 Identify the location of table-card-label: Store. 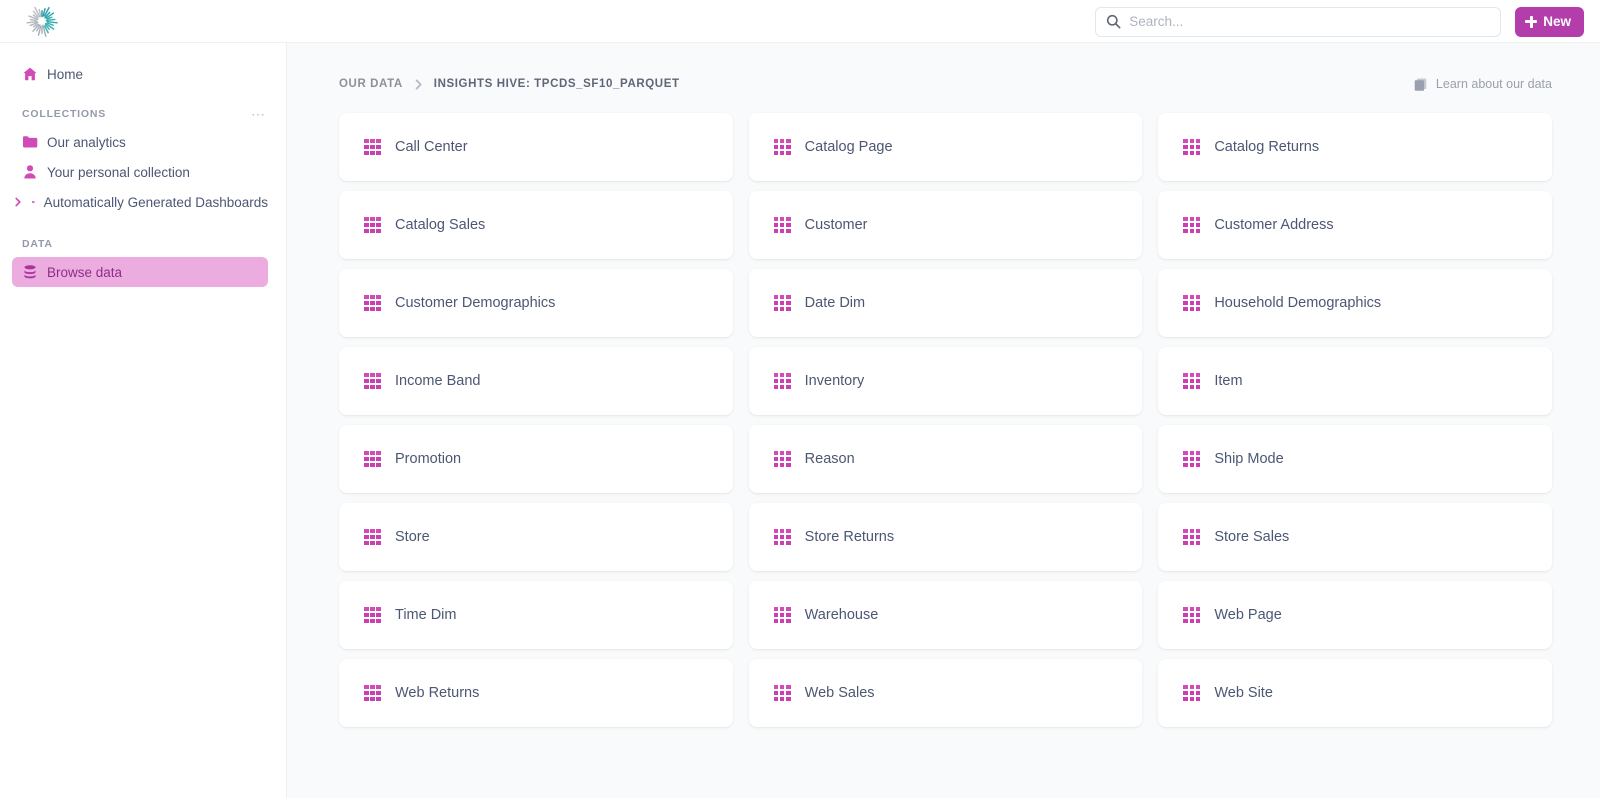
(412, 537).